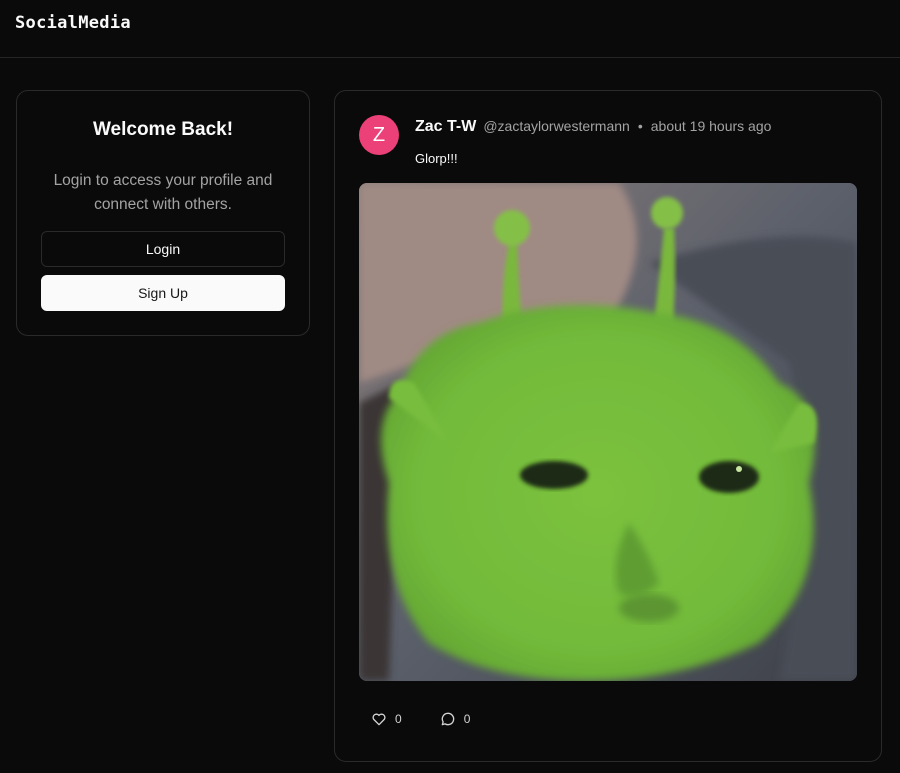  I want to click on avatar: Z, so click(379, 135).